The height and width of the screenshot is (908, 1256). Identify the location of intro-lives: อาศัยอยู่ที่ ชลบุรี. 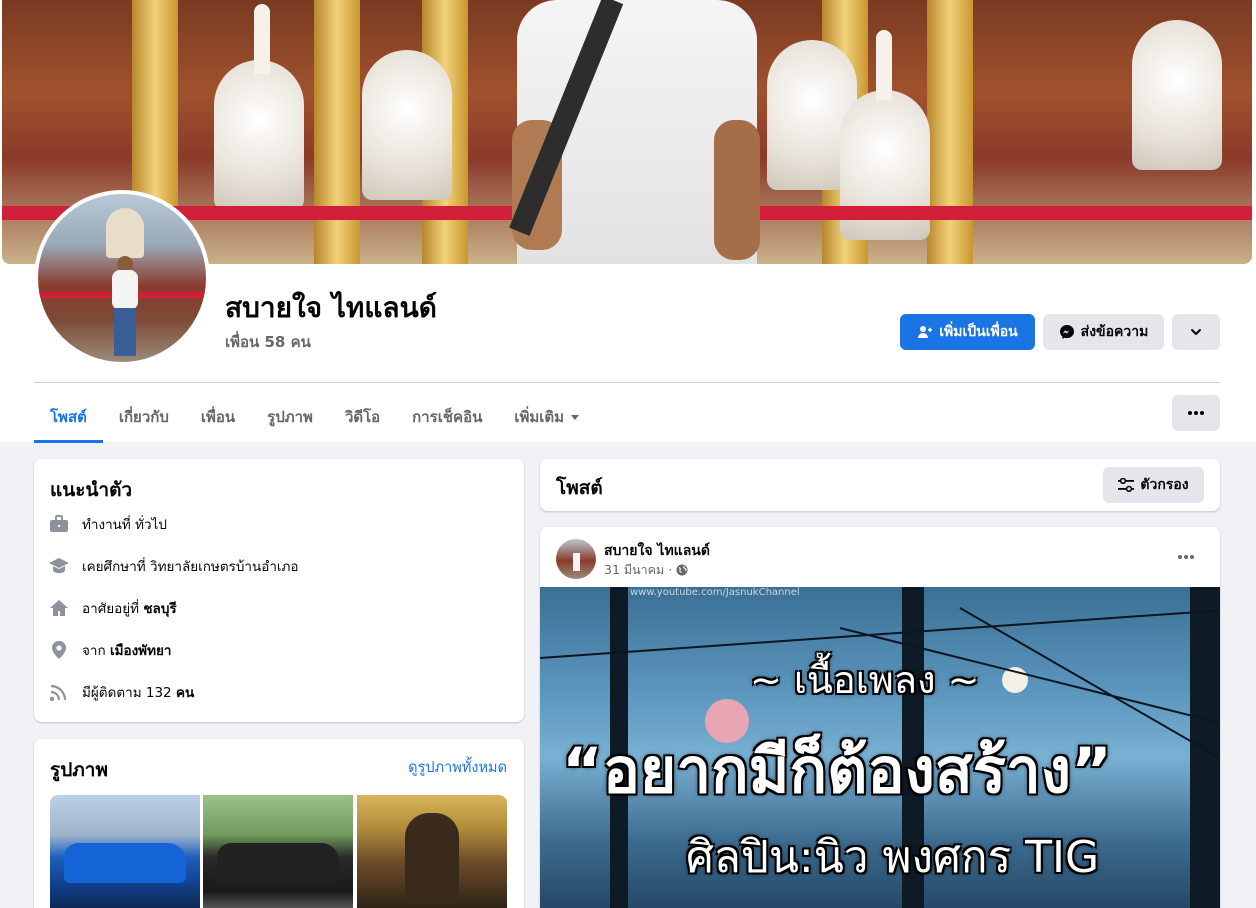
(112, 608).